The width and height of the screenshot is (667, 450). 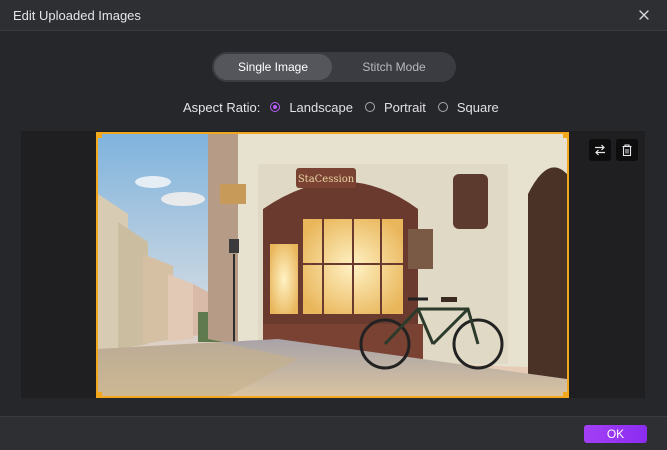 I want to click on aspect-square-option: Square, so click(x=468, y=107).